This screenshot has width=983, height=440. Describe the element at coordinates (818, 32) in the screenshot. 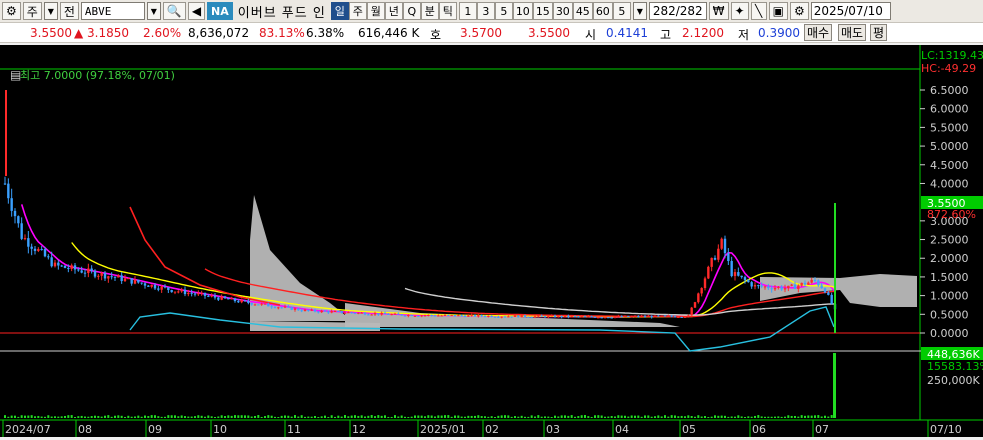

I see `buy-button: 매수` at that location.